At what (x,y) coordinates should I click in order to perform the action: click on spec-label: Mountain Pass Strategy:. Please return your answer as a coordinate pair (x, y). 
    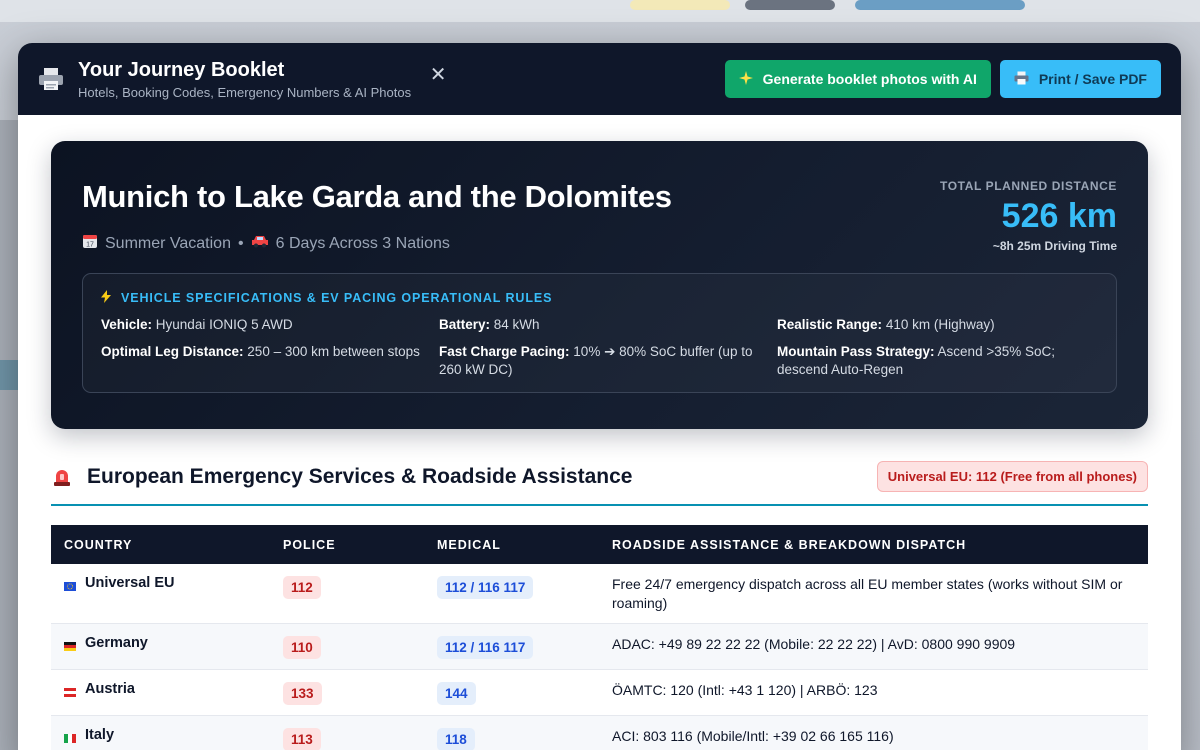
    Looking at the image, I should click on (856, 351).